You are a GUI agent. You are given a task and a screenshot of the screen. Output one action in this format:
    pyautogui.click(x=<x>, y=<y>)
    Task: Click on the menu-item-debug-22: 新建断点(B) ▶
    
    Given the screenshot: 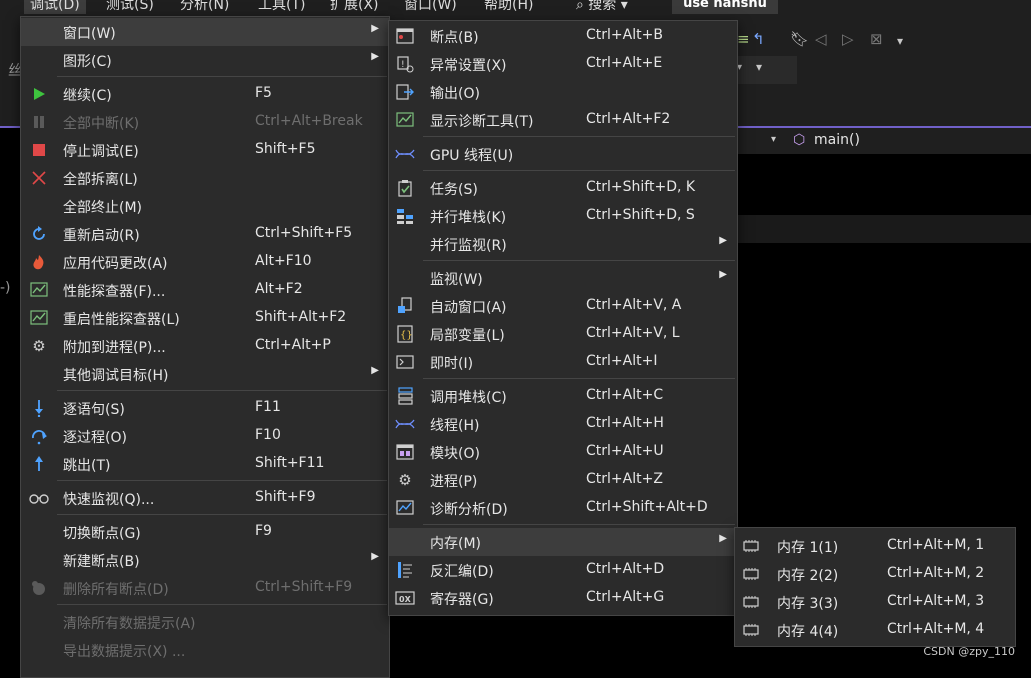 What is the action you would take?
    pyautogui.click(x=205, y=560)
    